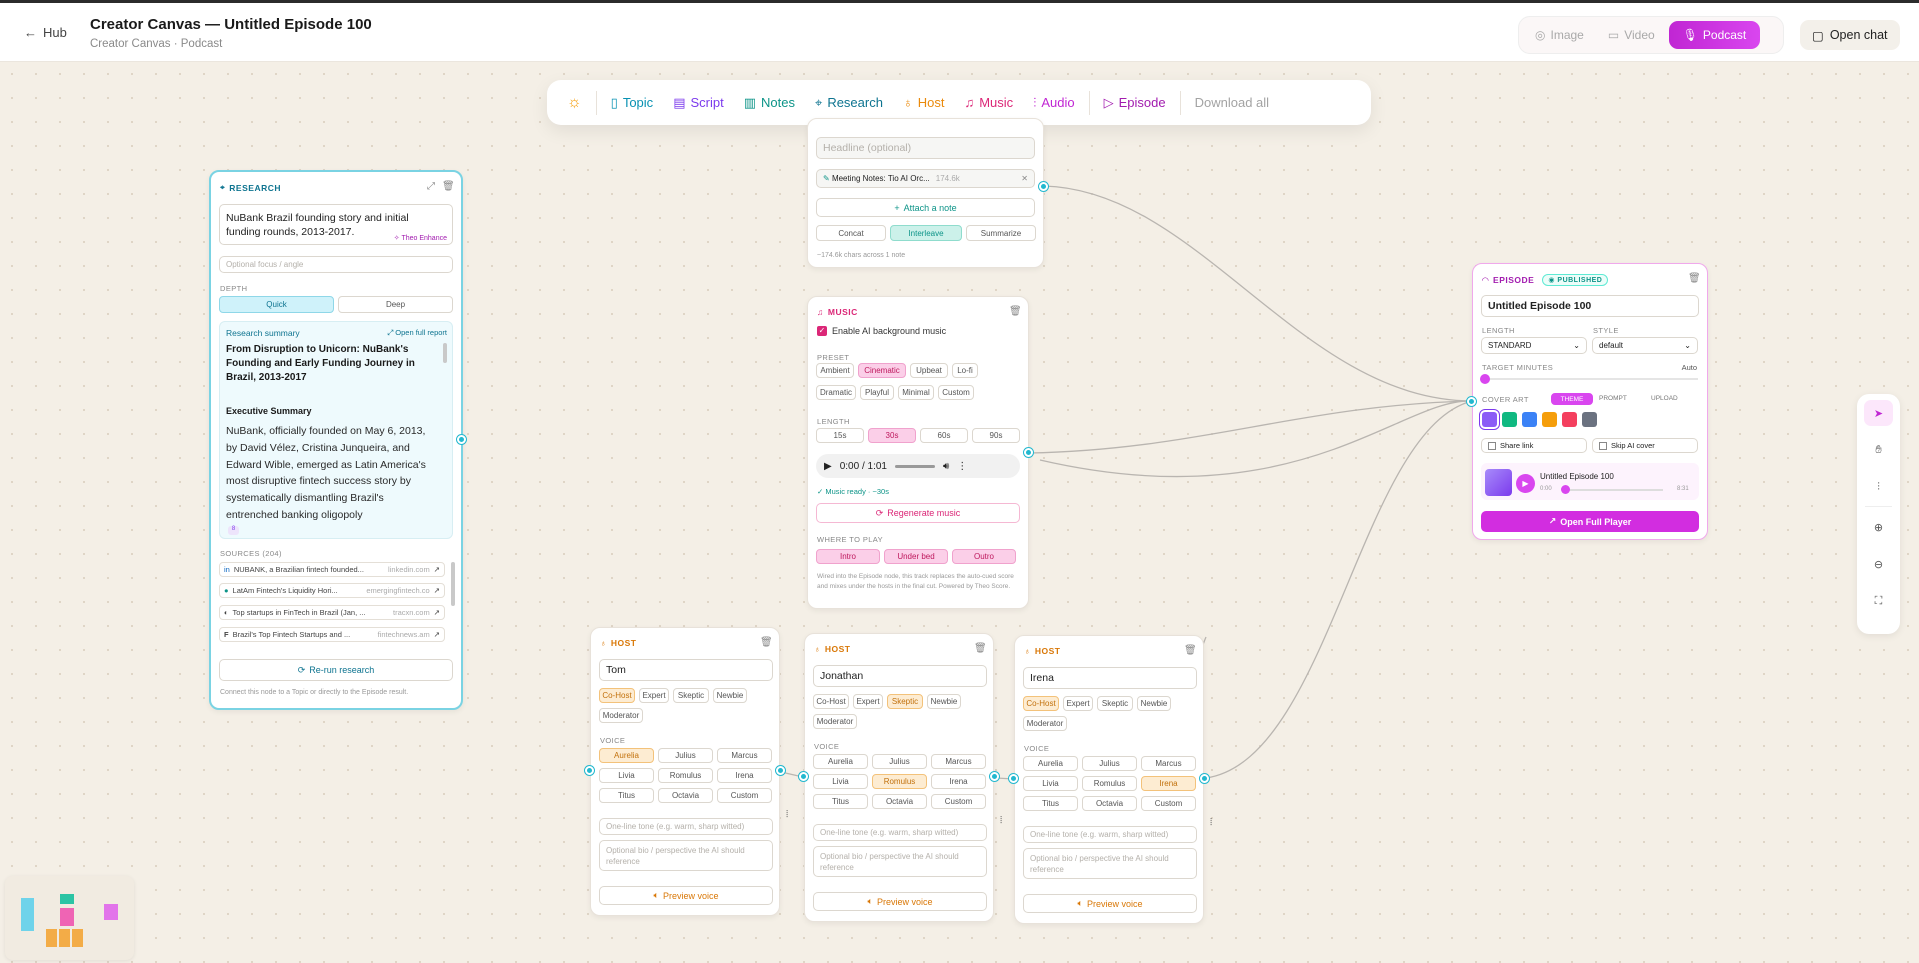 This screenshot has width=1919, height=963. What do you see at coordinates (698, 103) in the screenshot?
I see `add-script-button: ▤ Script` at bounding box center [698, 103].